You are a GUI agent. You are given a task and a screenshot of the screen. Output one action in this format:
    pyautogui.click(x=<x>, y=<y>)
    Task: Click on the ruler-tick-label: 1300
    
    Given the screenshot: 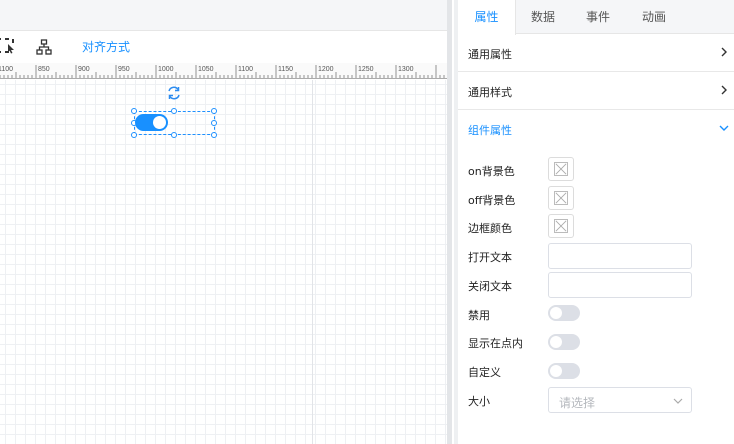 What is the action you would take?
    pyautogui.click(x=406, y=69)
    